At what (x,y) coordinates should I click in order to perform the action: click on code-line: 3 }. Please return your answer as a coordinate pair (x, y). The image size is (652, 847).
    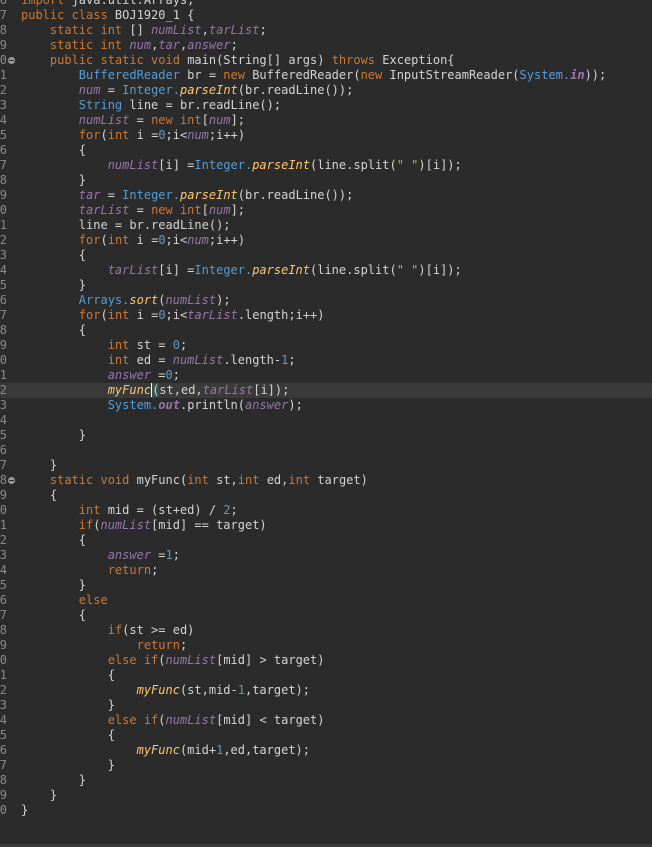
    Looking at the image, I should click on (326, 705).